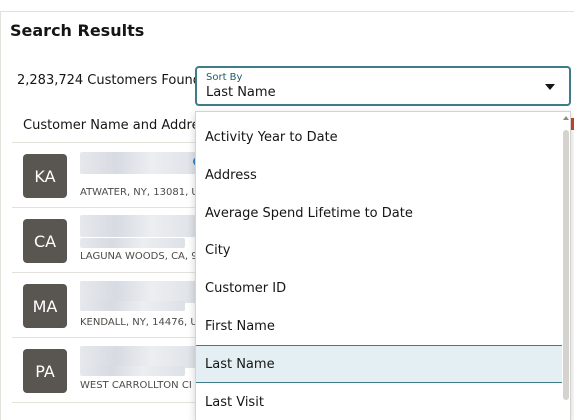  I want to click on avatar: CA, so click(45, 241).